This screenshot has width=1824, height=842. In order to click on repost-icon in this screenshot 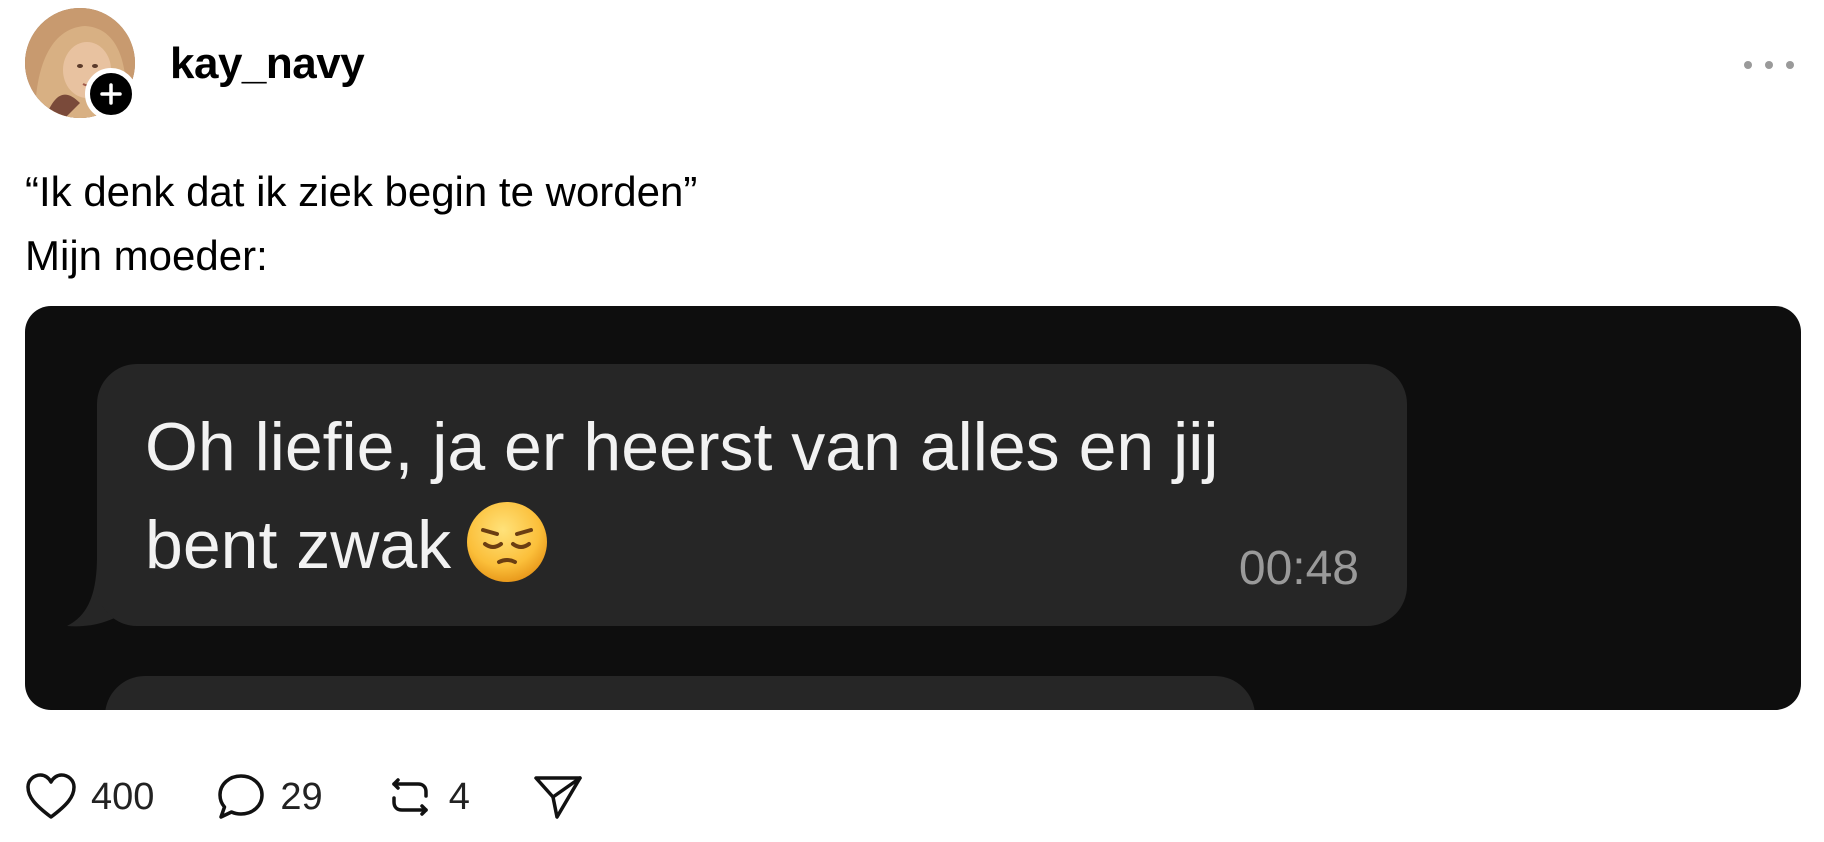, I will do `click(409, 797)`.